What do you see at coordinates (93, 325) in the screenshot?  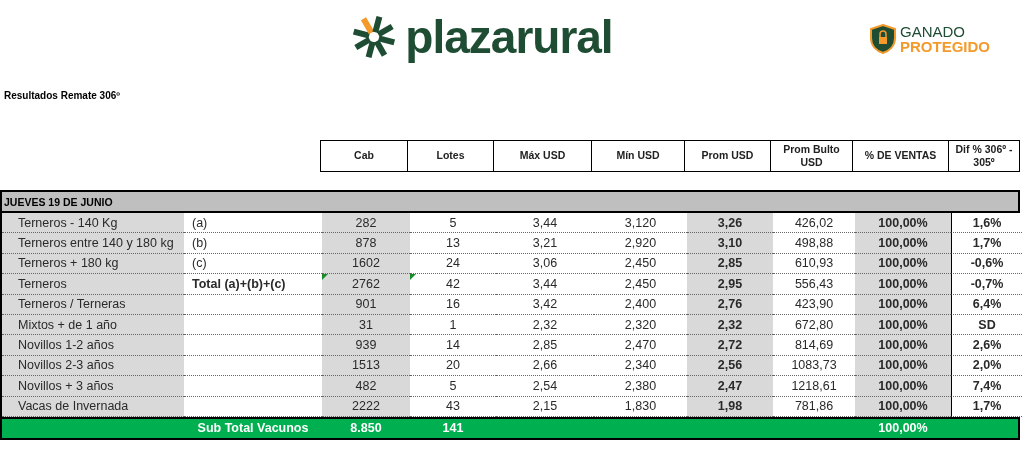 I see `row-label: Mixtos + de 1 año` at bounding box center [93, 325].